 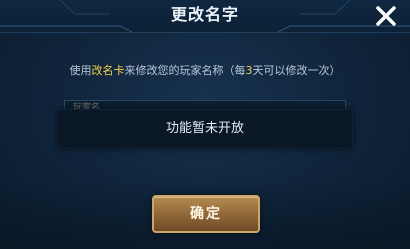 What do you see at coordinates (206, 214) in the screenshot?
I see `confirm-button: 确定` at bounding box center [206, 214].